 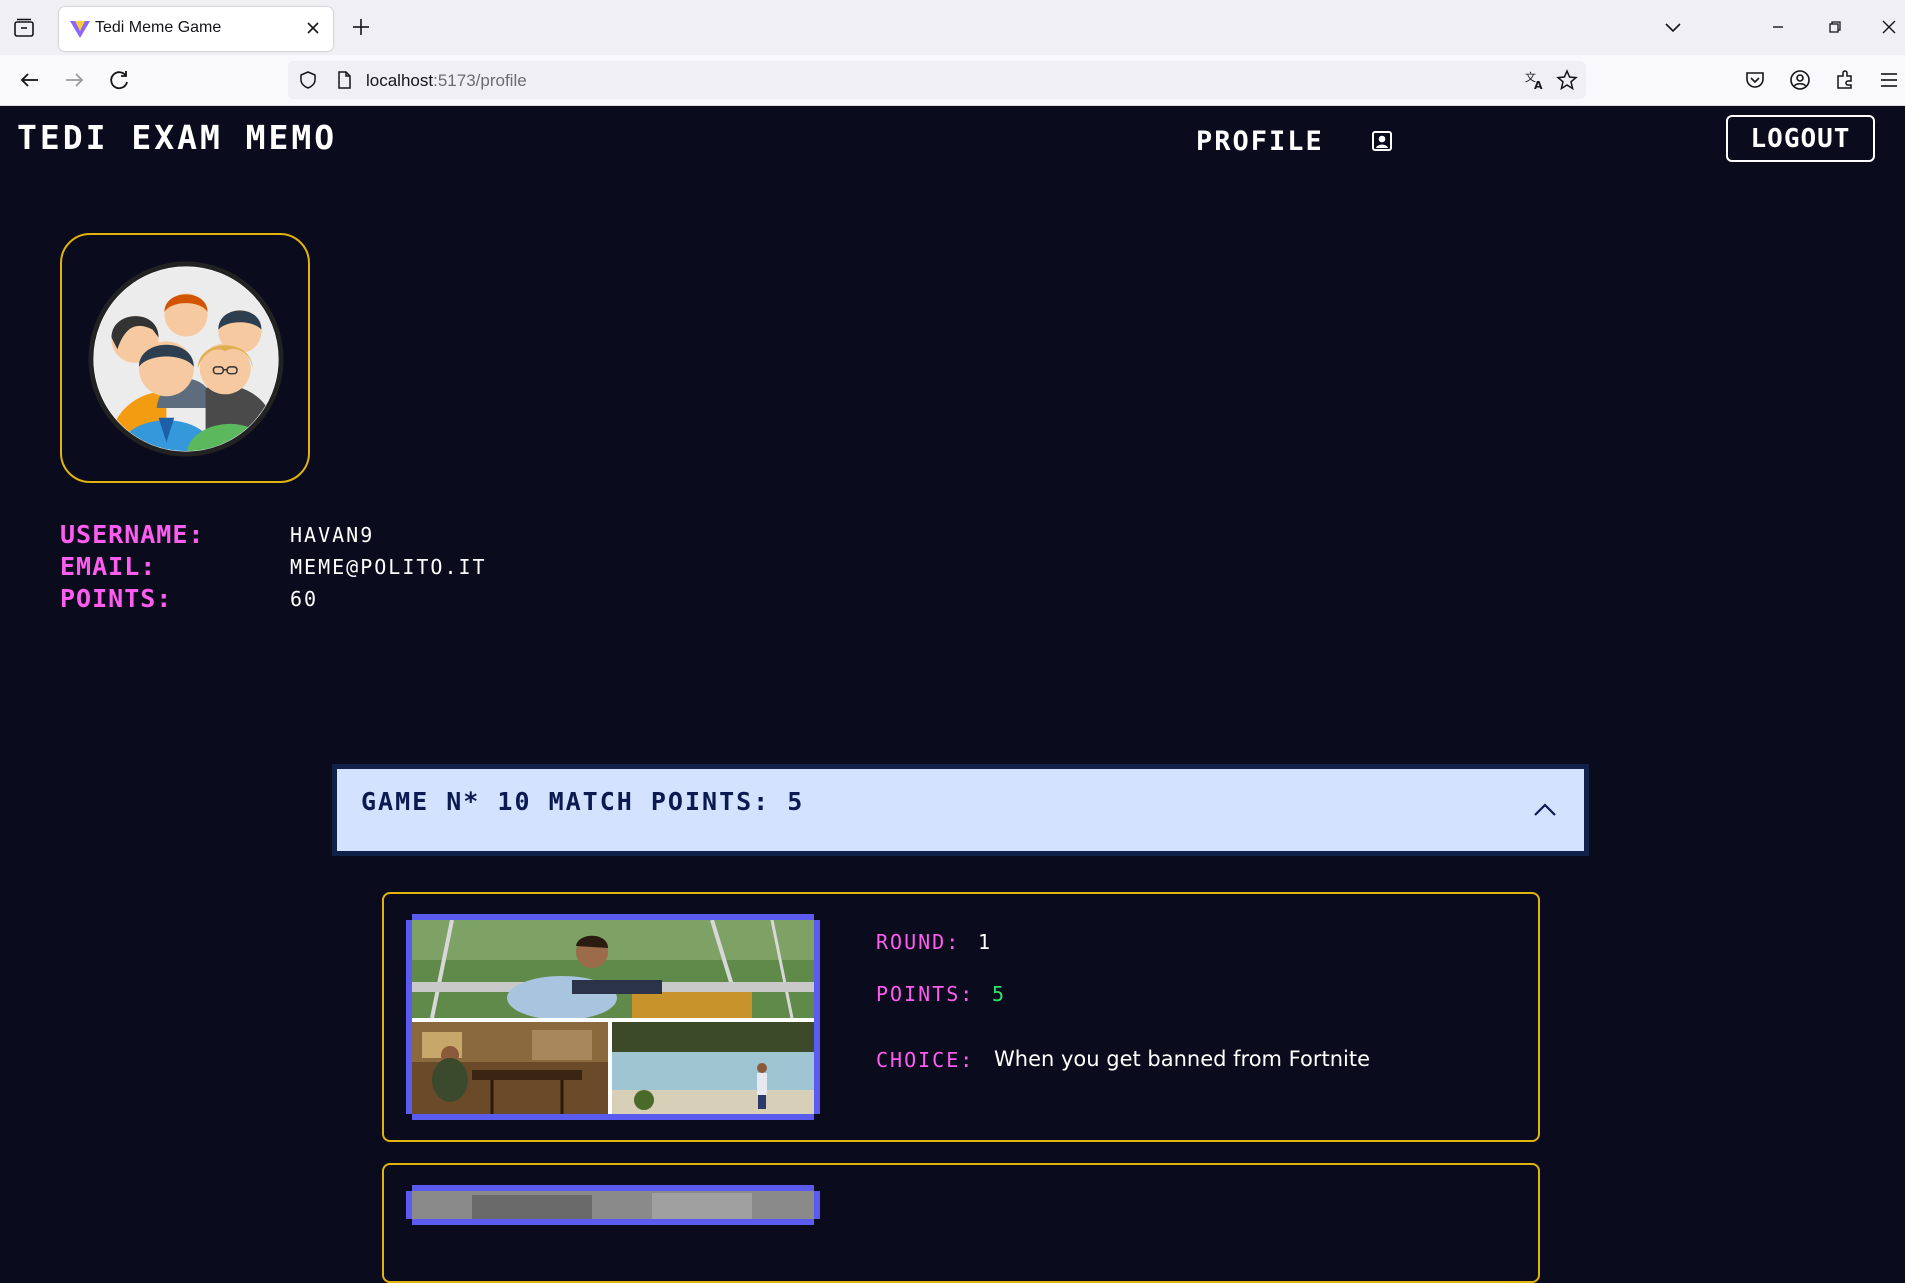 What do you see at coordinates (132, 534) in the screenshot?
I see `username-label: USERNAME:` at bounding box center [132, 534].